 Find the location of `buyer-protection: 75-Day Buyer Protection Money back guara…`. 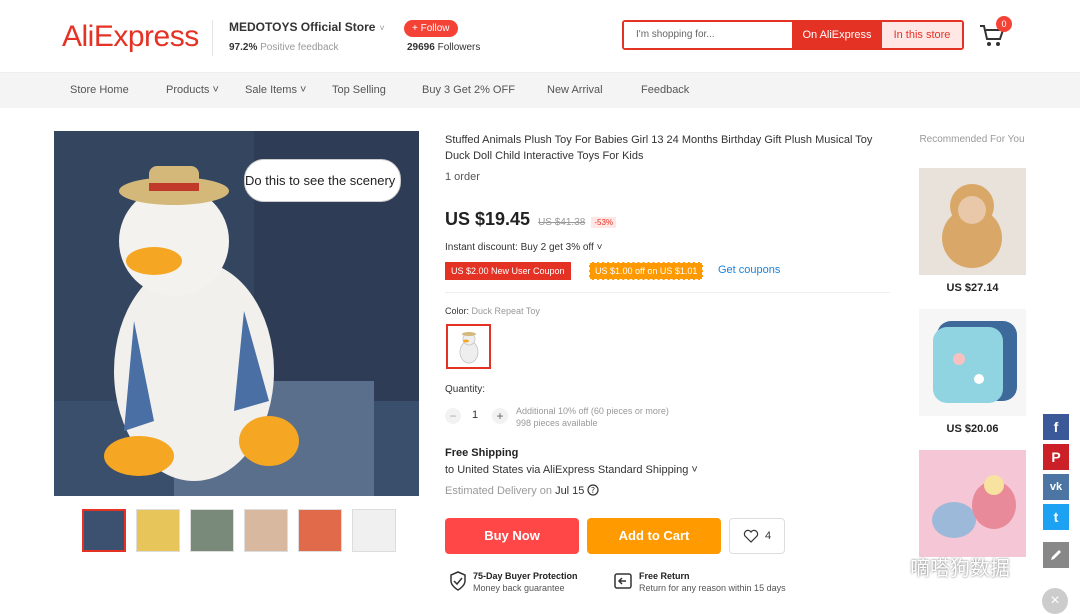

buyer-protection: 75-Day Buyer Protection Money back guara… is located at coordinates (513, 582).